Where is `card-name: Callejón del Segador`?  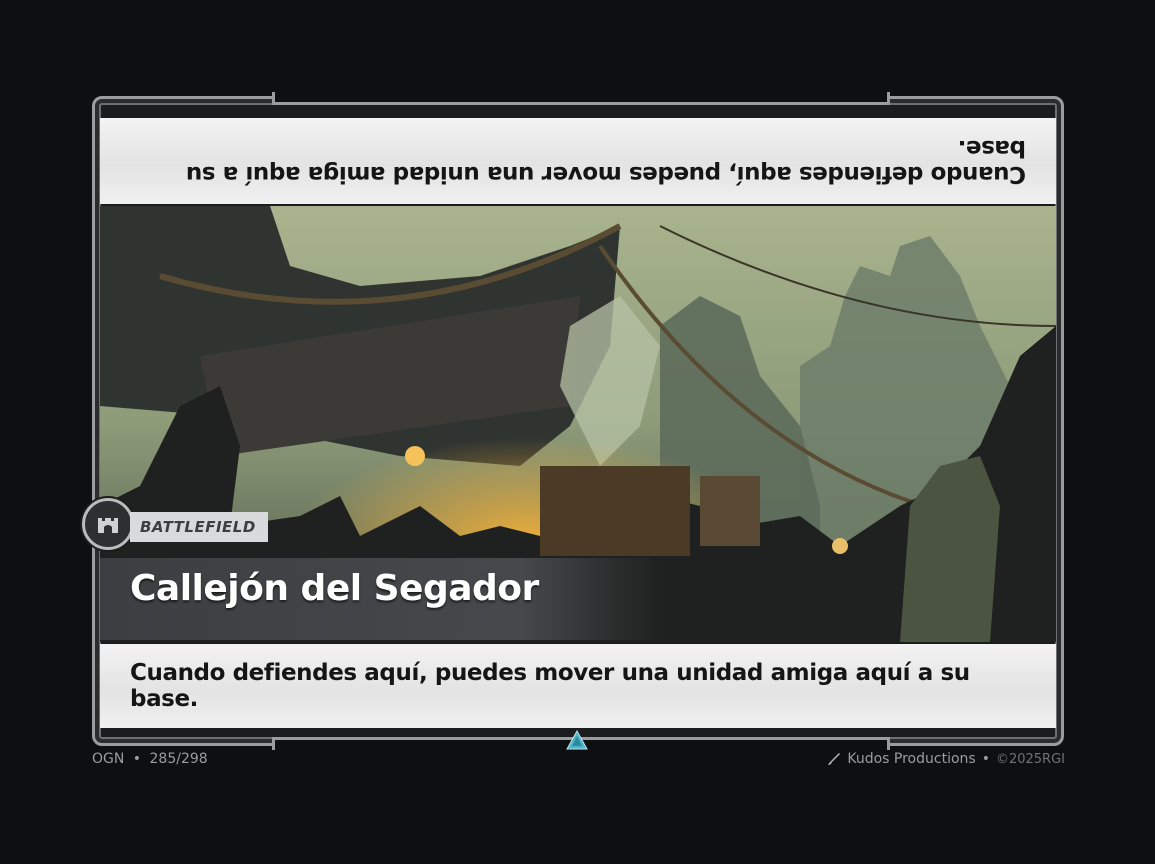
card-name: Callejón del Segador is located at coordinates (334, 588).